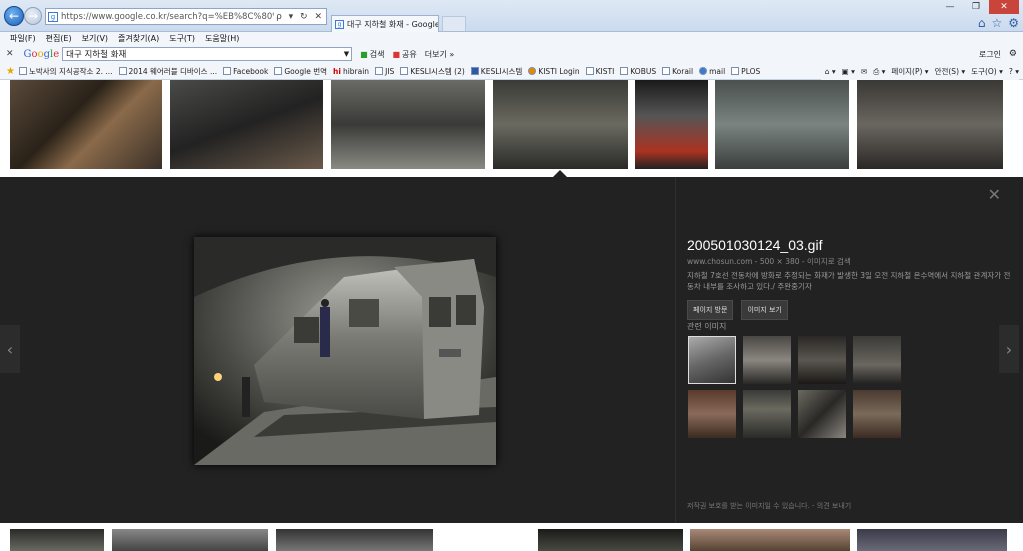 The height and width of the screenshot is (551, 1023). I want to click on close-window-button: ✕, so click(1004, 7).